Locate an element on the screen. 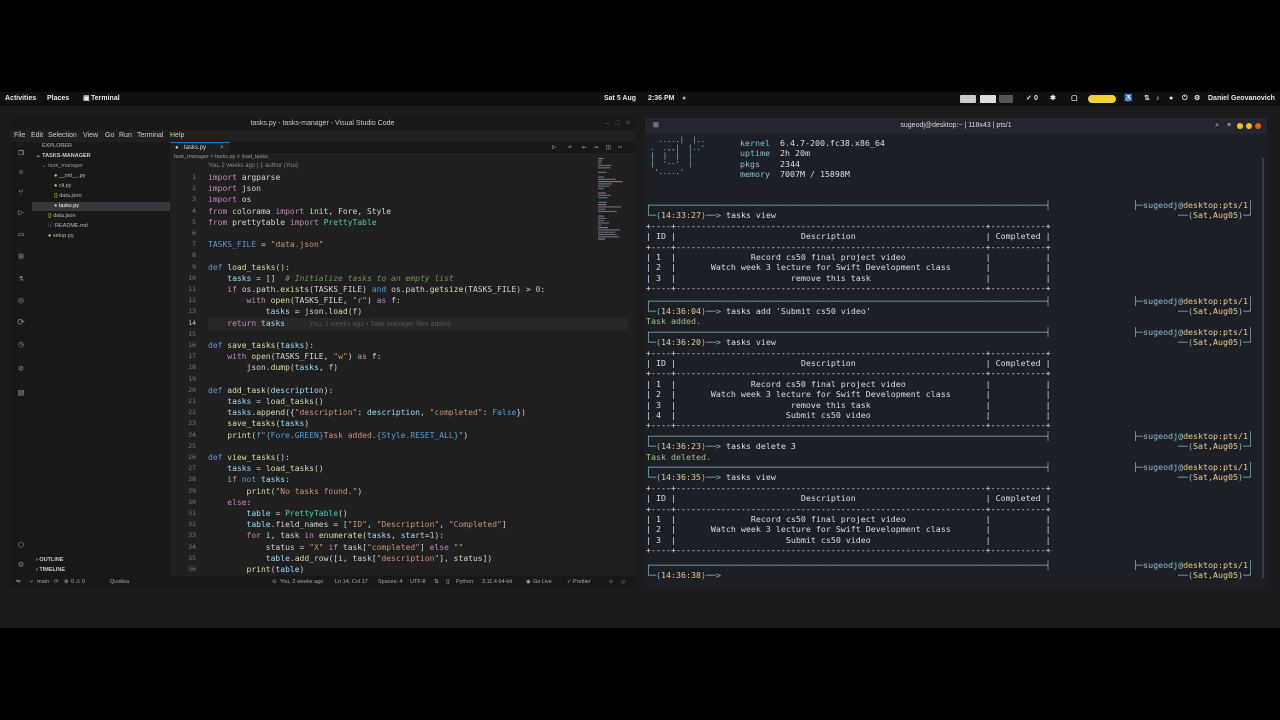 The height and width of the screenshot is (720, 1280). testing-icon: ⚗ is located at coordinates (21, 279).